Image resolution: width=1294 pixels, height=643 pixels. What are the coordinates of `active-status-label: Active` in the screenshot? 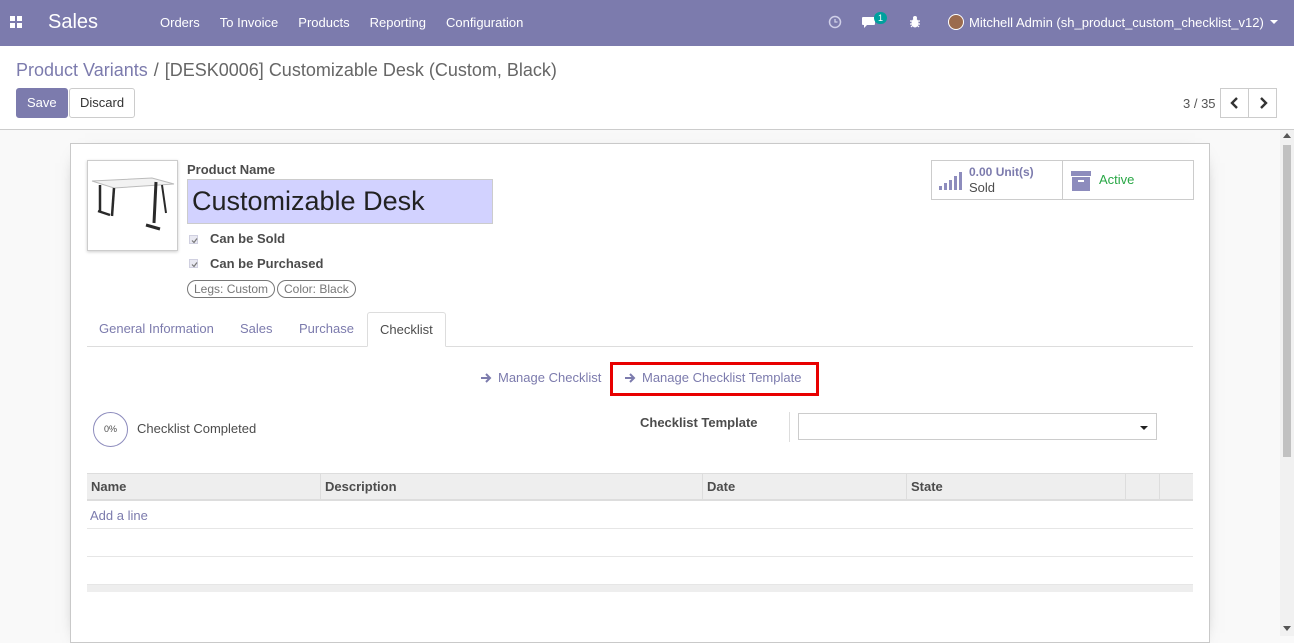 It's located at (1117, 179).